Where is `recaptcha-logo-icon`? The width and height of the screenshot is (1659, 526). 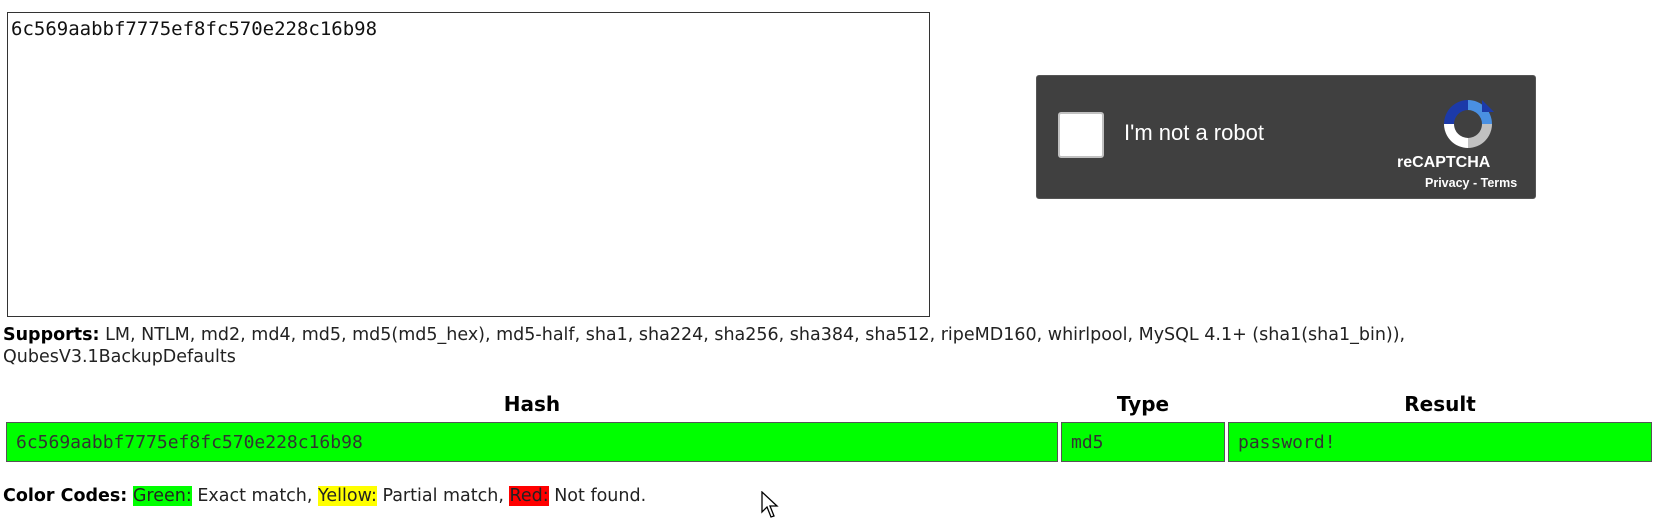
recaptcha-logo-icon is located at coordinates (1469, 124).